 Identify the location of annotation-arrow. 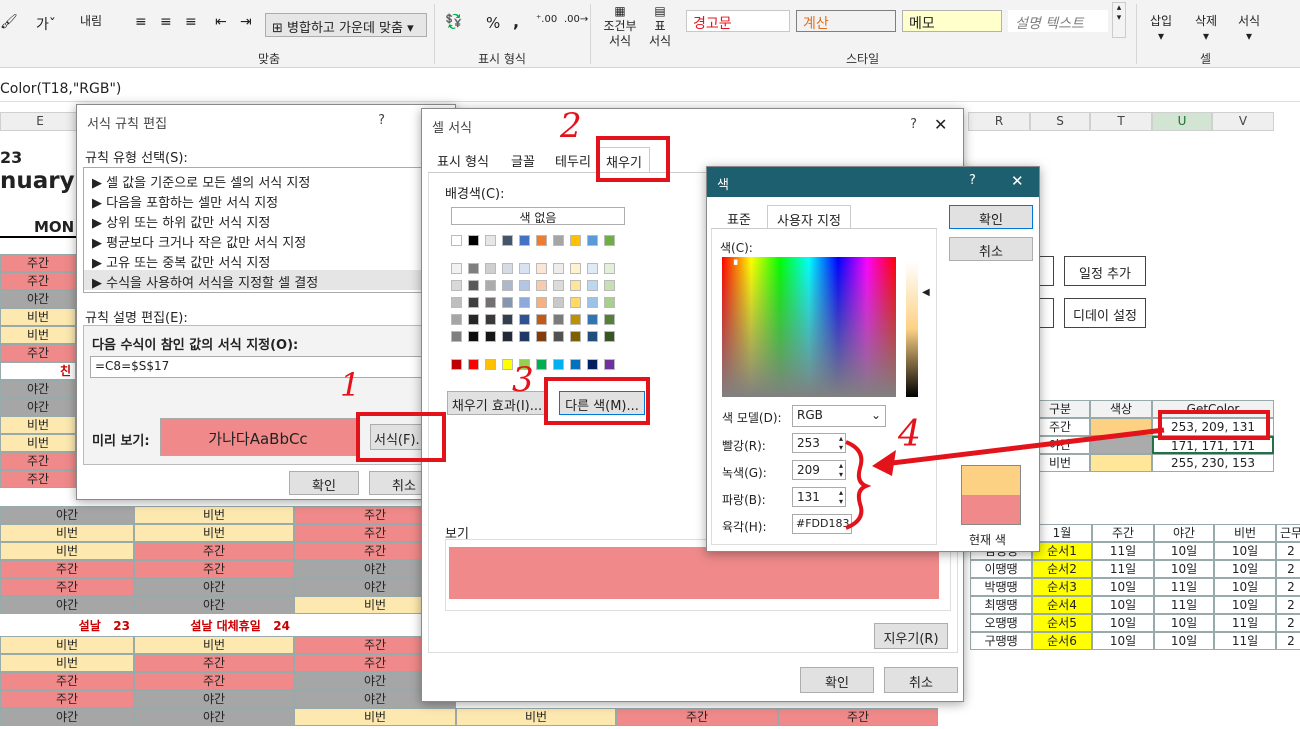
(1005, 478).